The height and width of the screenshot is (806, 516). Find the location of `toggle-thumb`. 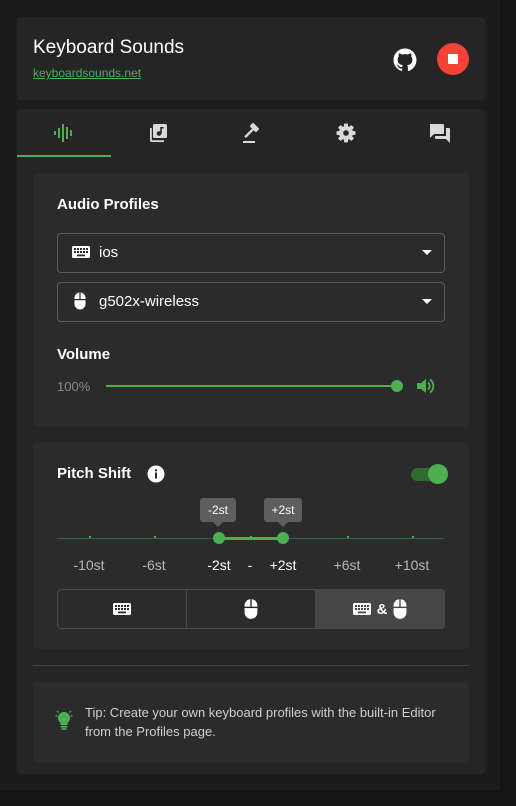

toggle-thumb is located at coordinates (438, 474).